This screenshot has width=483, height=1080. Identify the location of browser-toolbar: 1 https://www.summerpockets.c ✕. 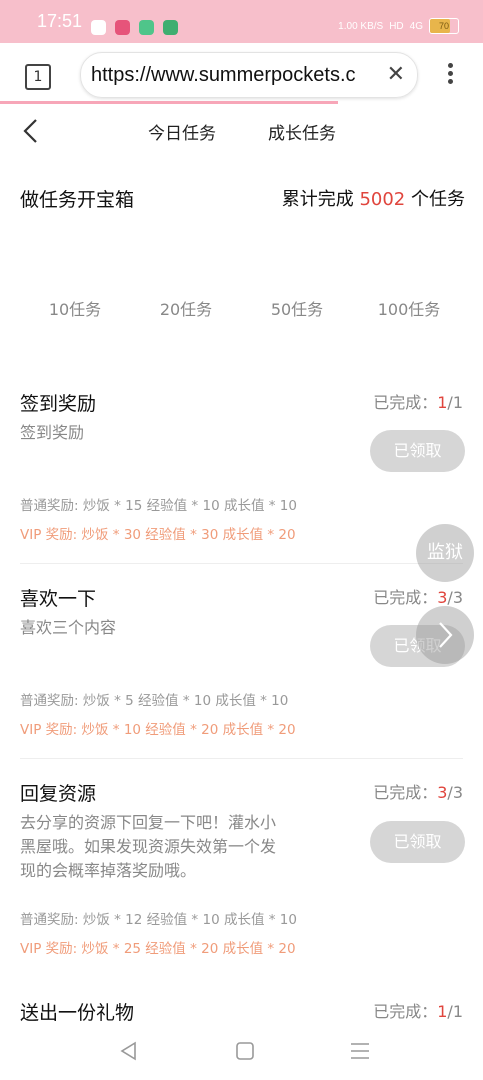
(241, 73).